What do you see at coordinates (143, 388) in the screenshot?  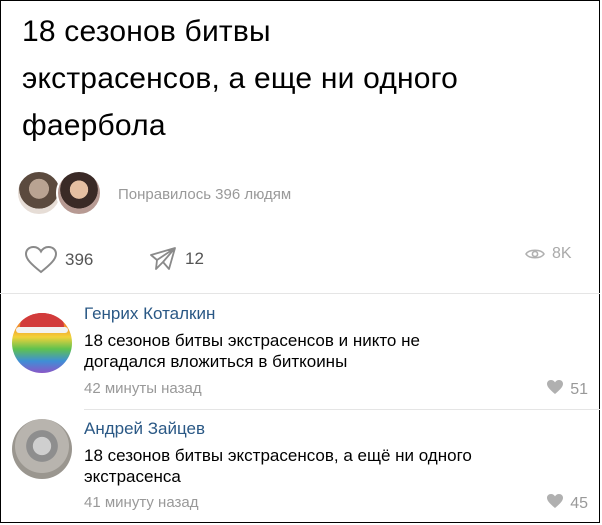 I see `comment-time: 42 минуты назад` at bounding box center [143, 388].